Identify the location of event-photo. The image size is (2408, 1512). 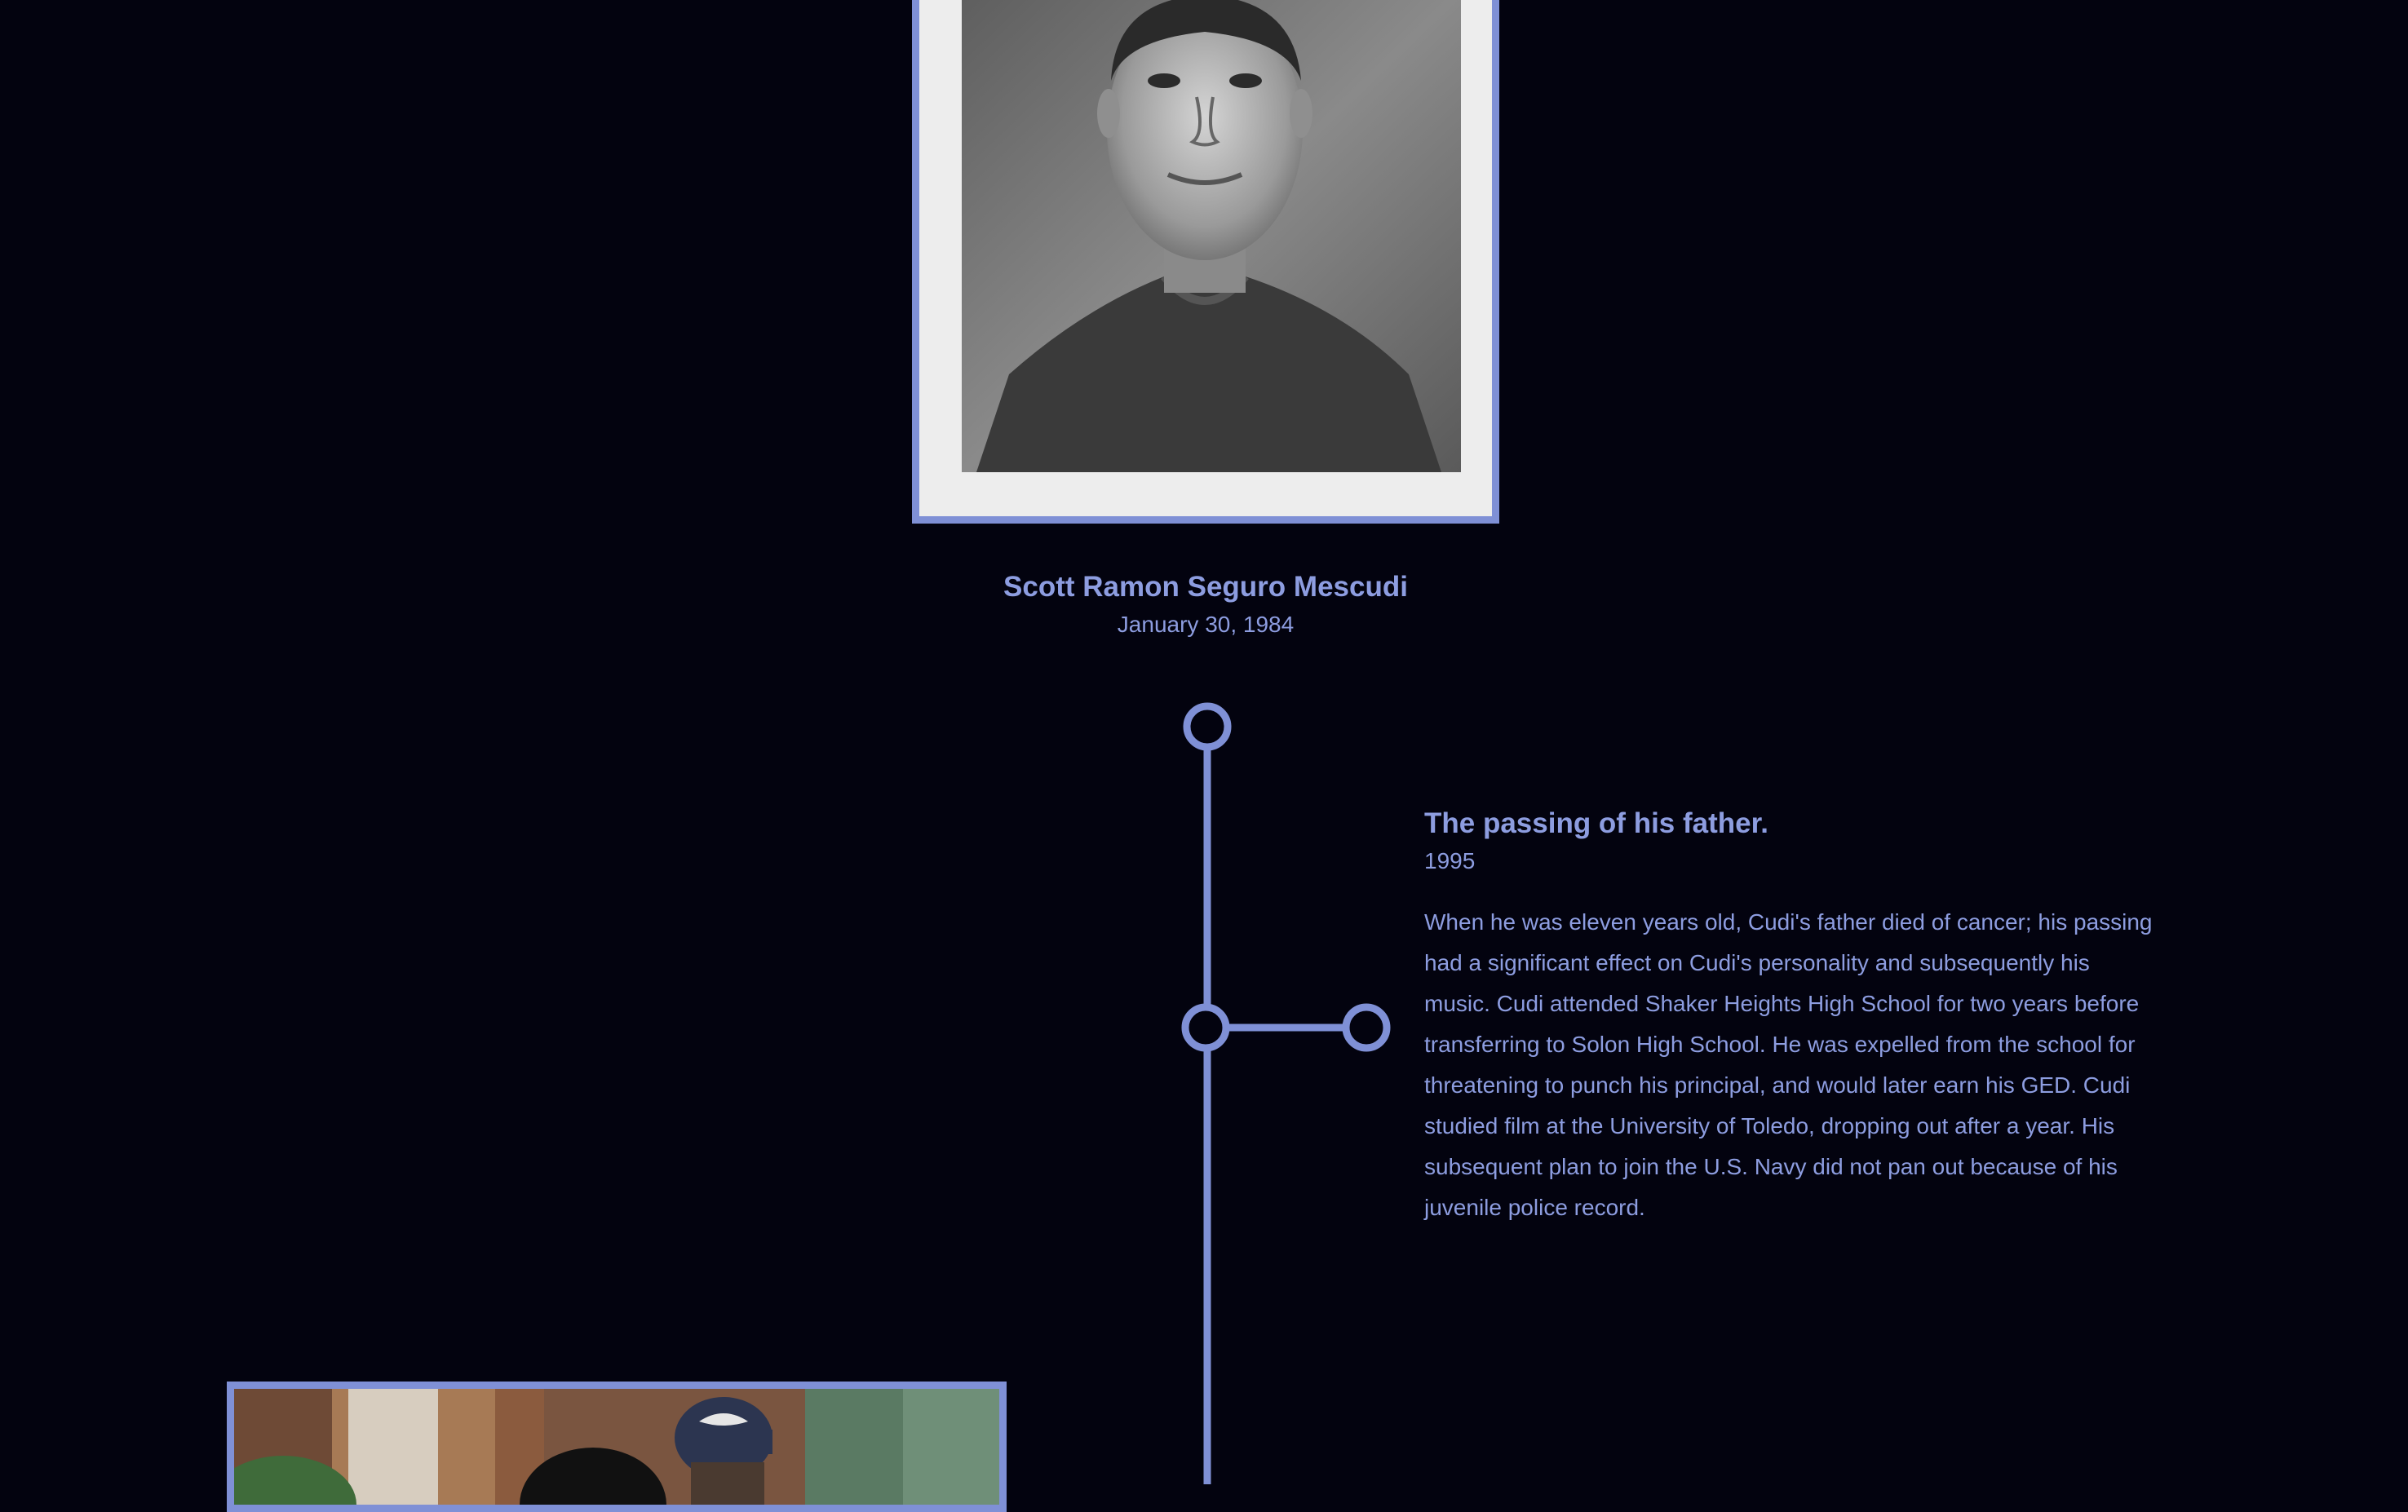
(617, 1447).